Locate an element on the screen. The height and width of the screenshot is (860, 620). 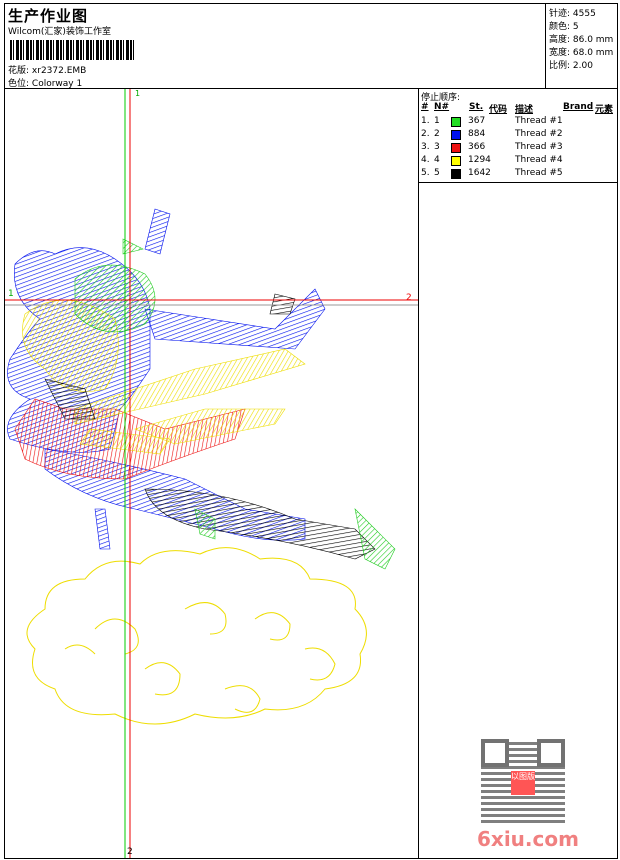
design-file: 花版: xr2372.EMB is located at coordinates (47, 71).